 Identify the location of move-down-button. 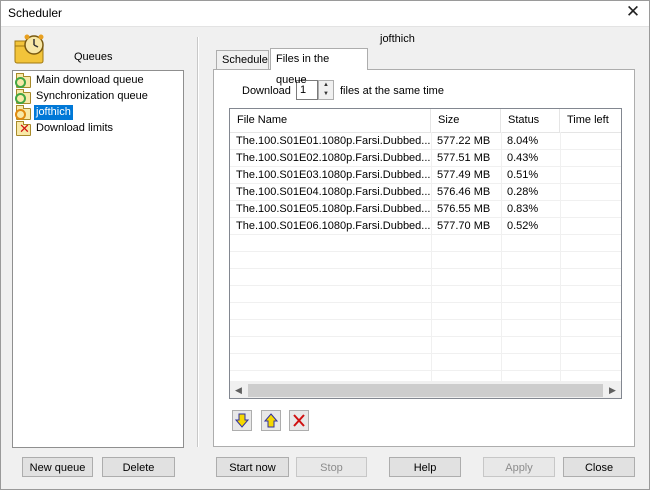
(242, 420).